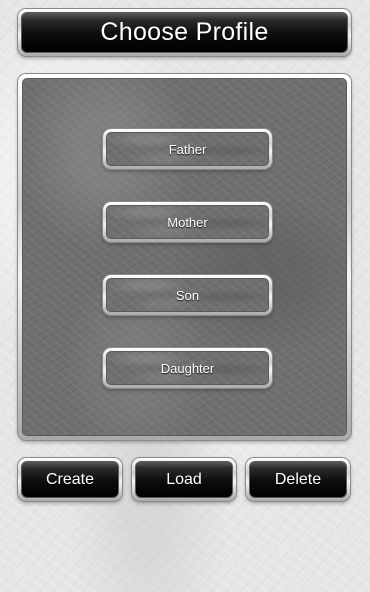 Image resolution: width=370 pixels, height=592 pixels. I want to click on profile-button-father: Father, so click(187, 149).